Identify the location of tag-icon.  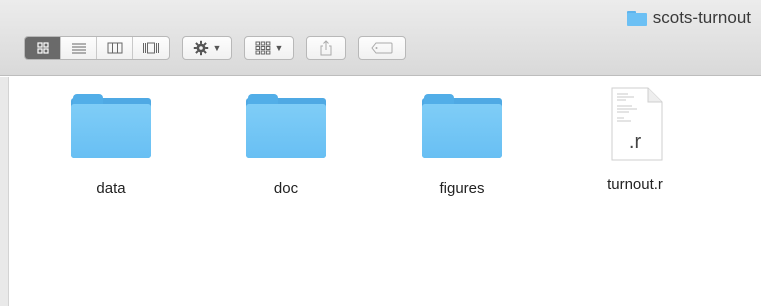
(382, 48).